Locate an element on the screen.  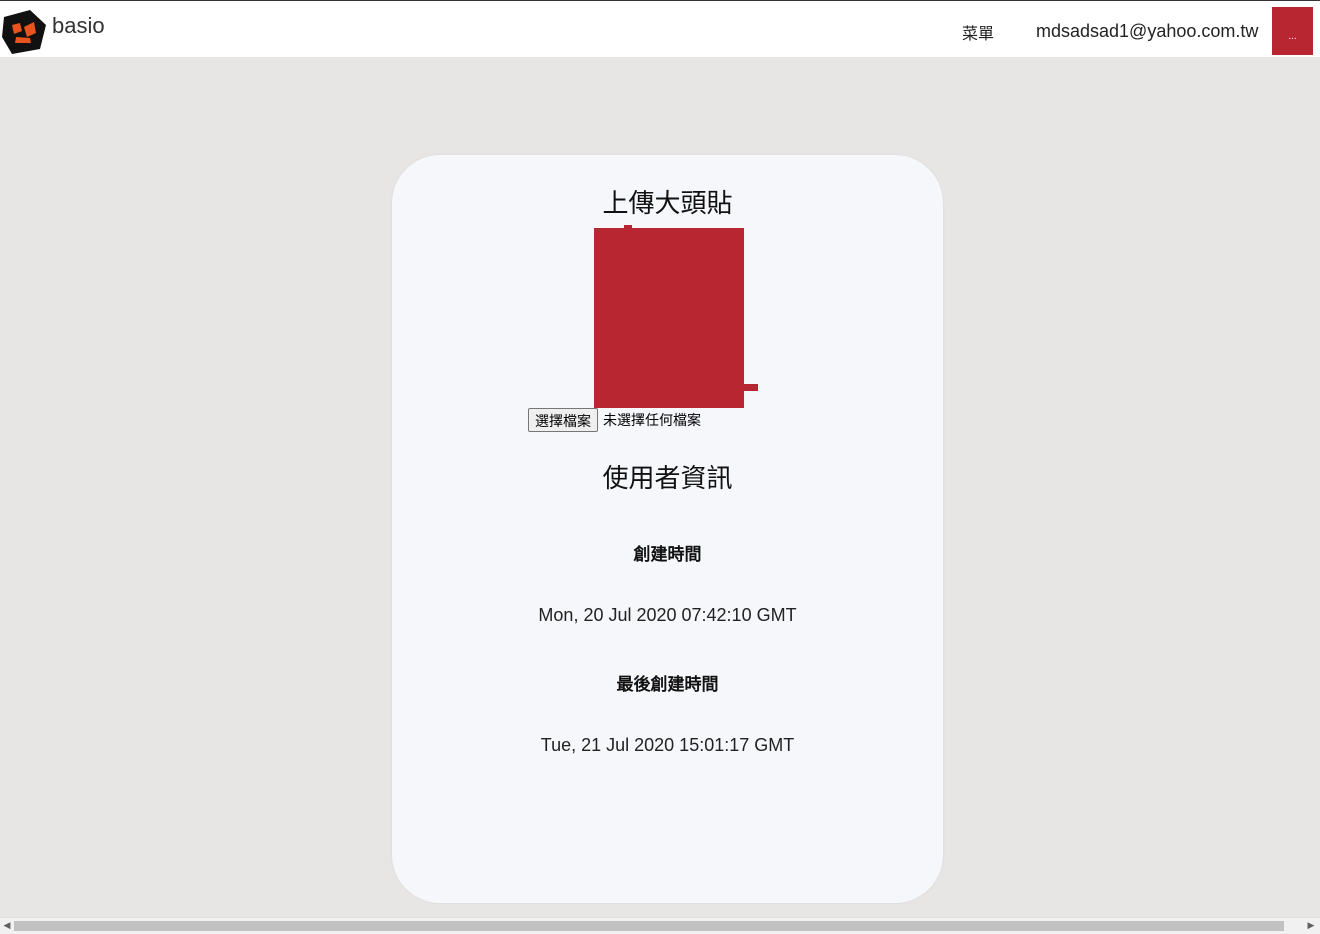
avatar-preview-image is located at coordinates (669, 318).